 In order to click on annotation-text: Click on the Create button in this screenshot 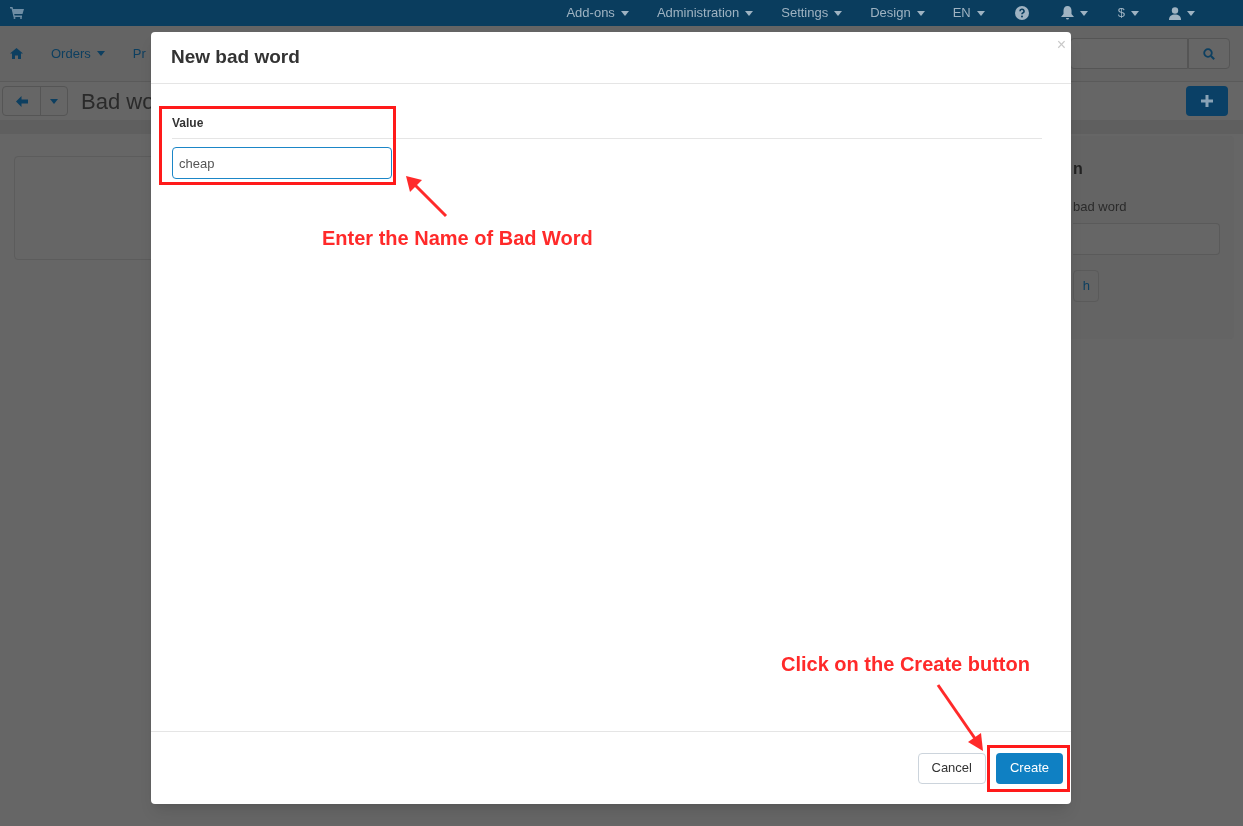, I will do `click(905, 664)`.